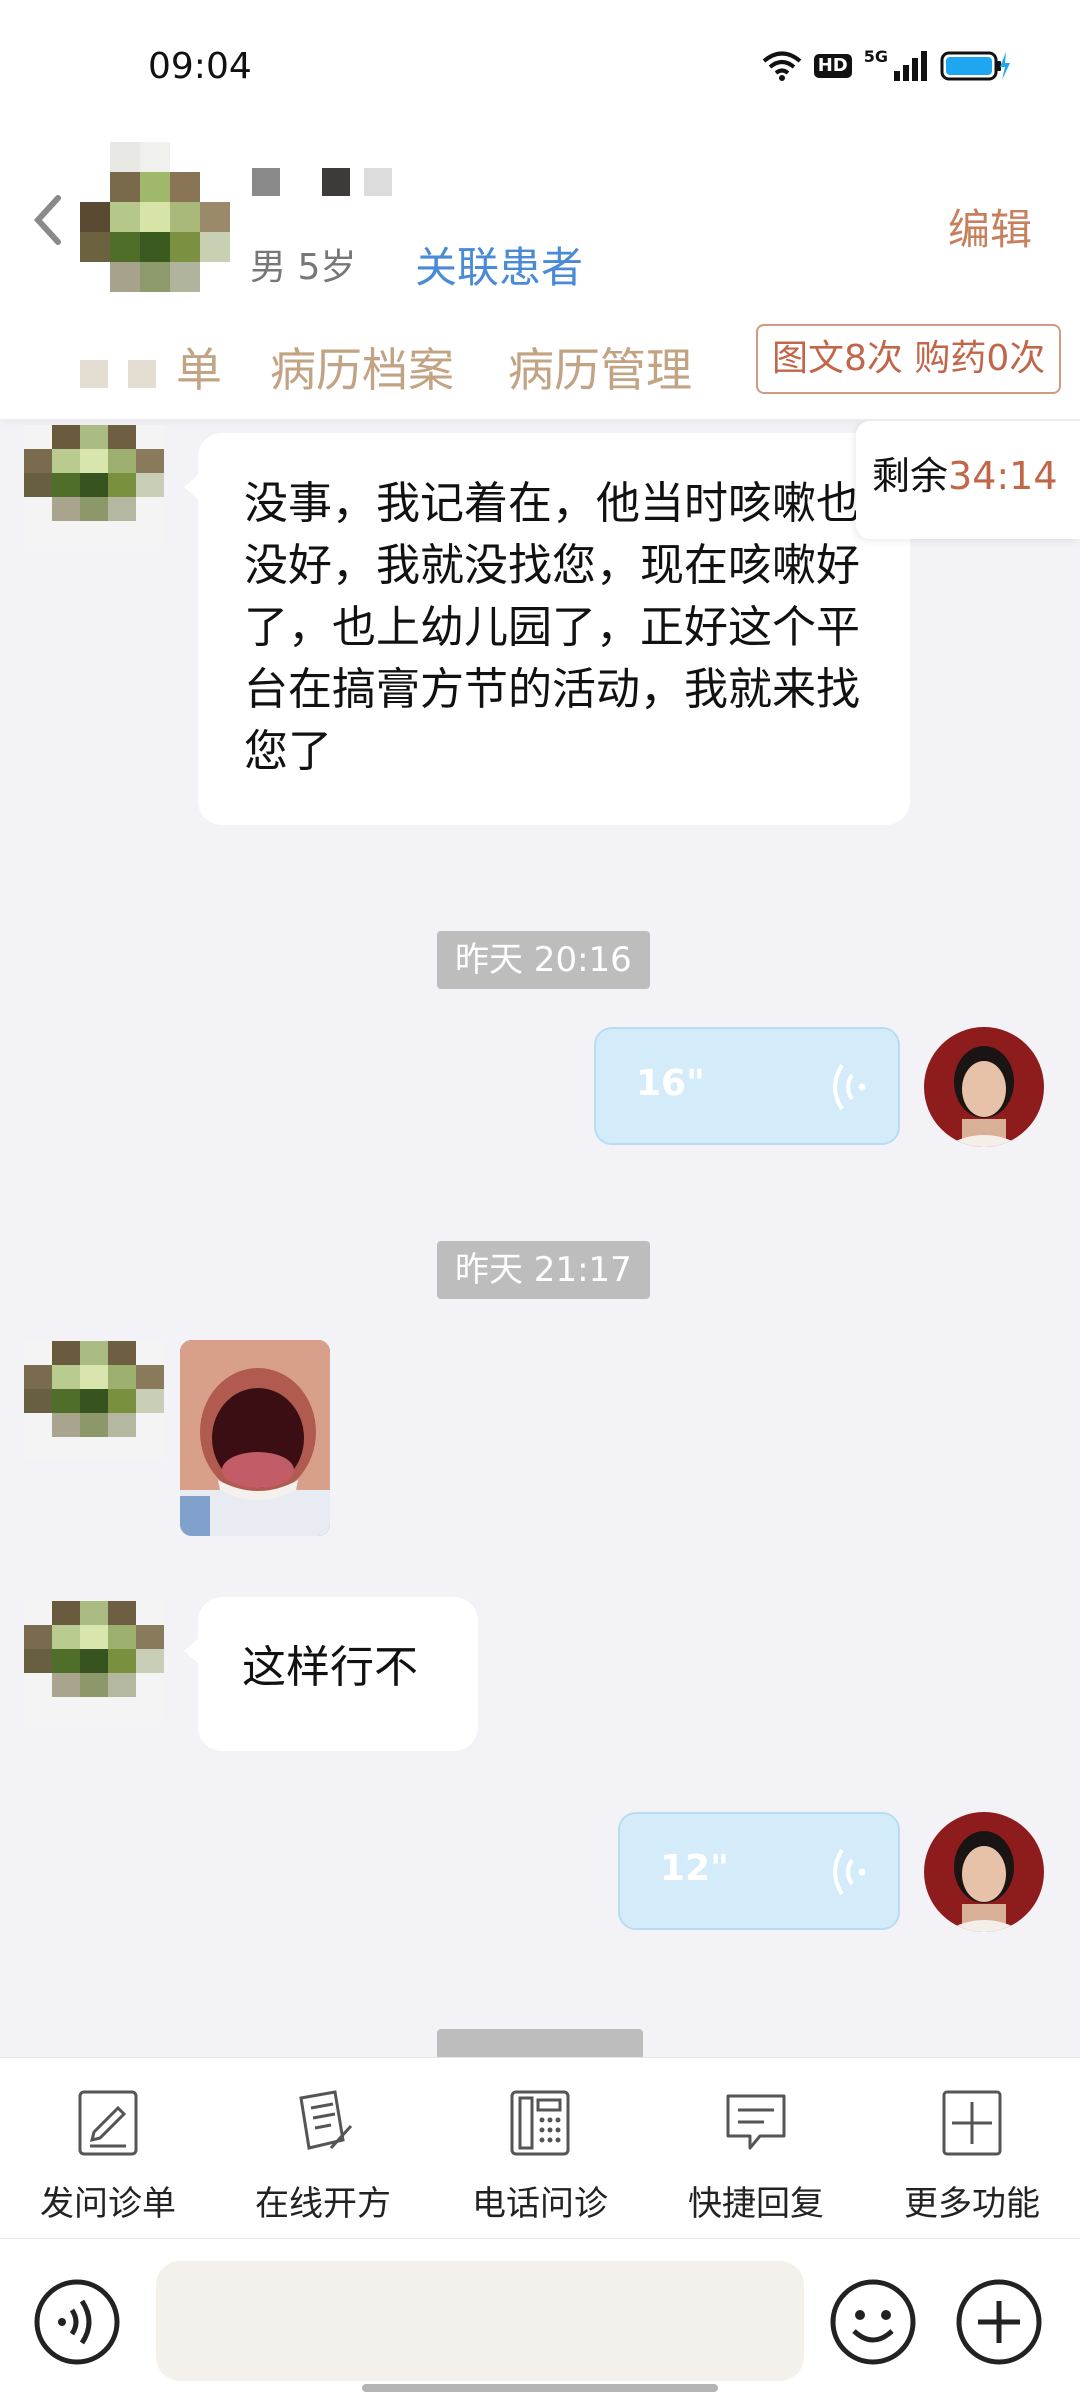  I want to click on more-functions-button: 更多功能, so click(972, 2158).